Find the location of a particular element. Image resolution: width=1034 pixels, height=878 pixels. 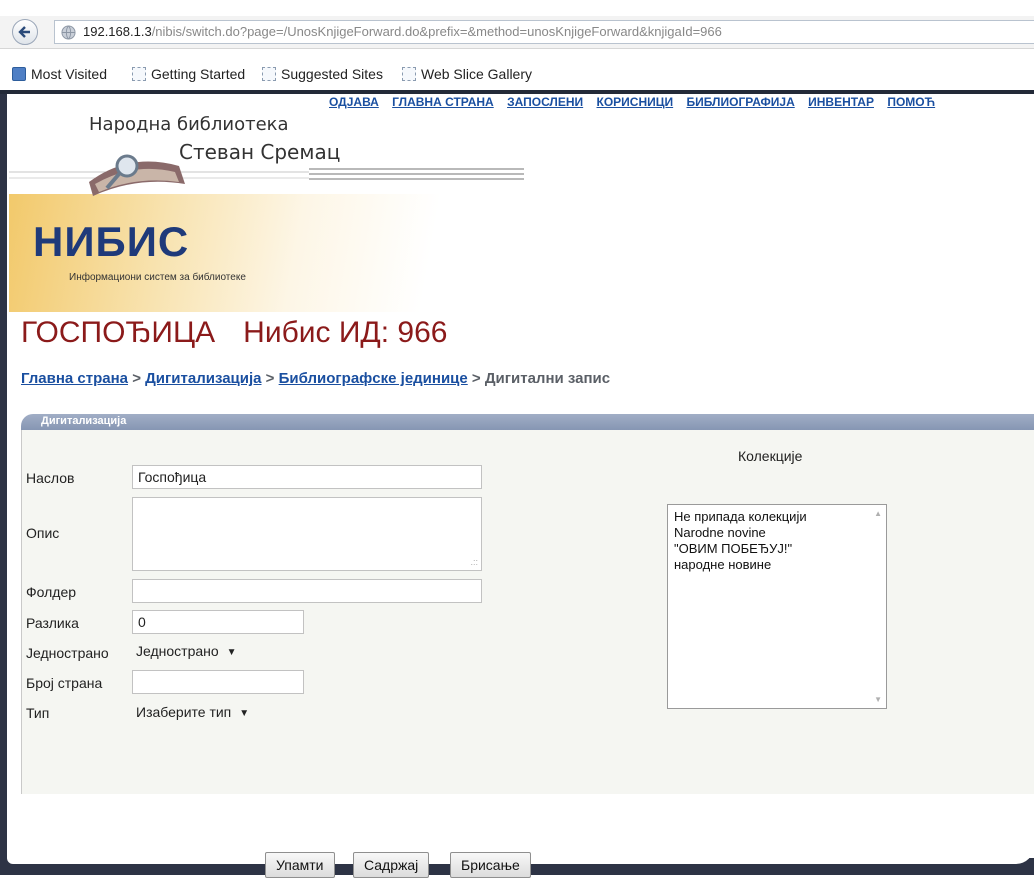

save-button: Упамти is located at coordinates (300, 865).